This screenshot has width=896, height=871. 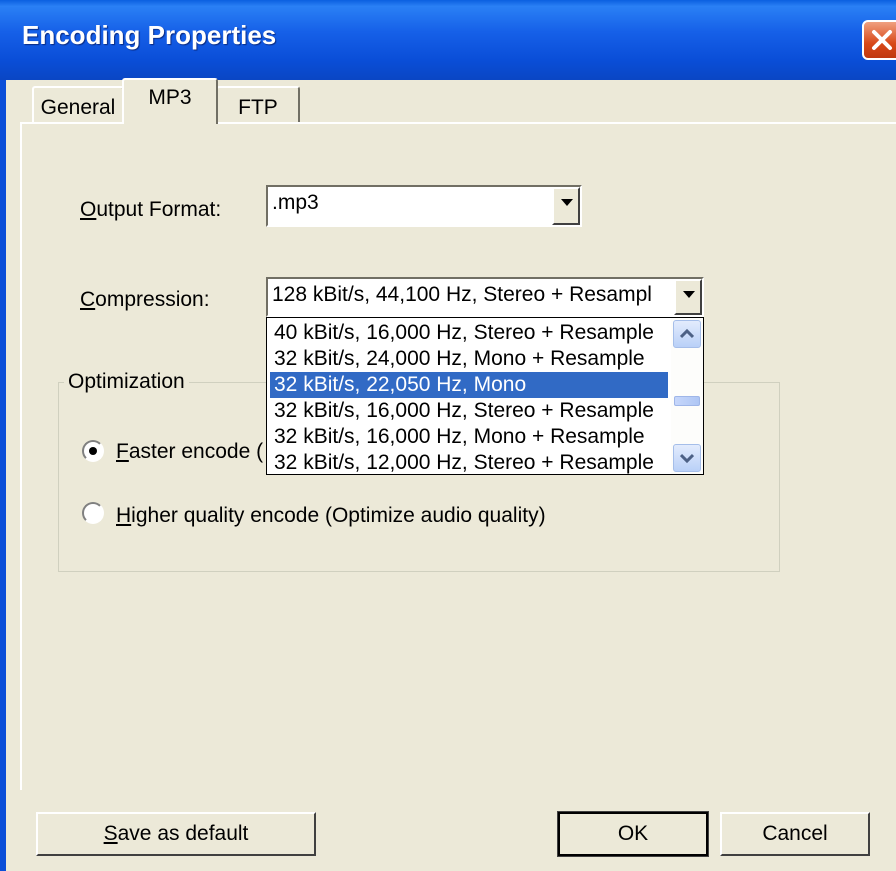 What do you see at coordinates (149, 35) in the screenshot?
I see `window-title: Encoding Properties` at bounding box center [149, 35].